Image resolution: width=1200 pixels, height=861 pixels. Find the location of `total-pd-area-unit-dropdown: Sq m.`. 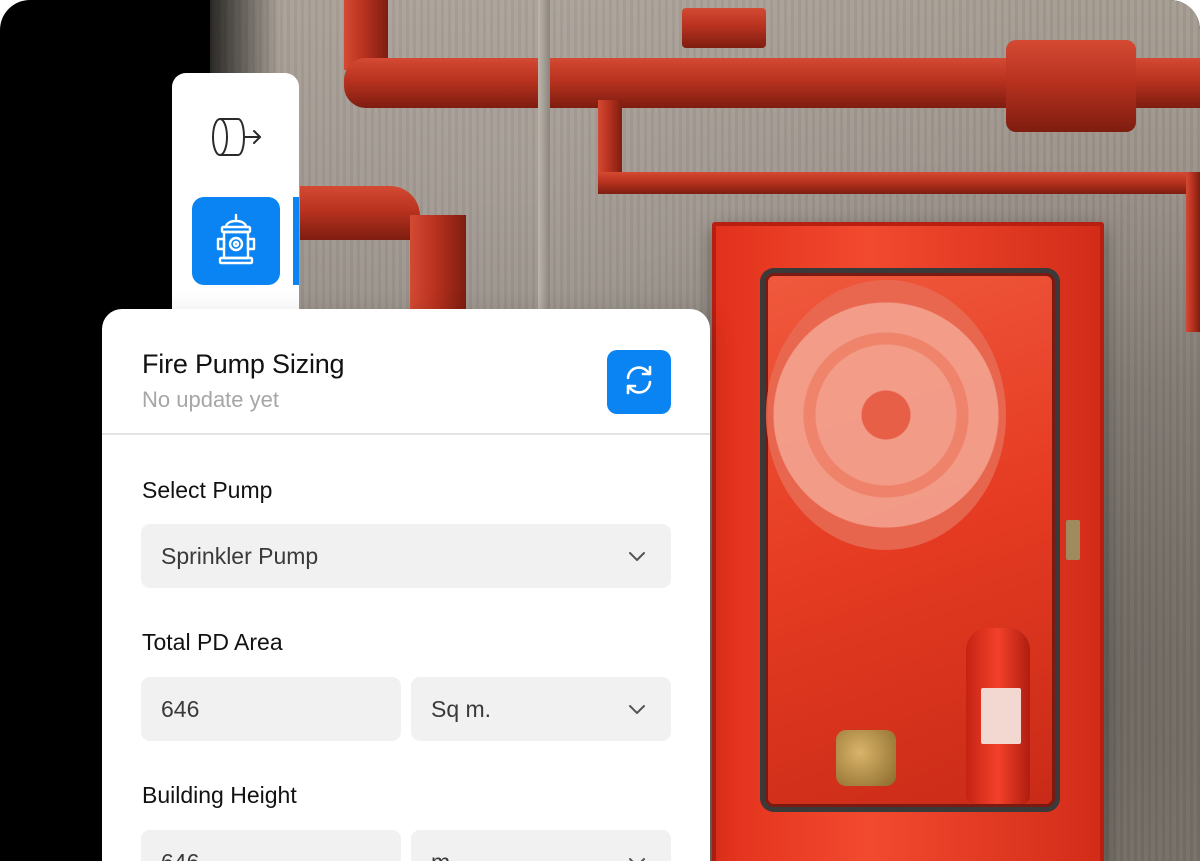

total-pd-area-unit-dropdown: Sq m. is located at coordinates (541, 709).